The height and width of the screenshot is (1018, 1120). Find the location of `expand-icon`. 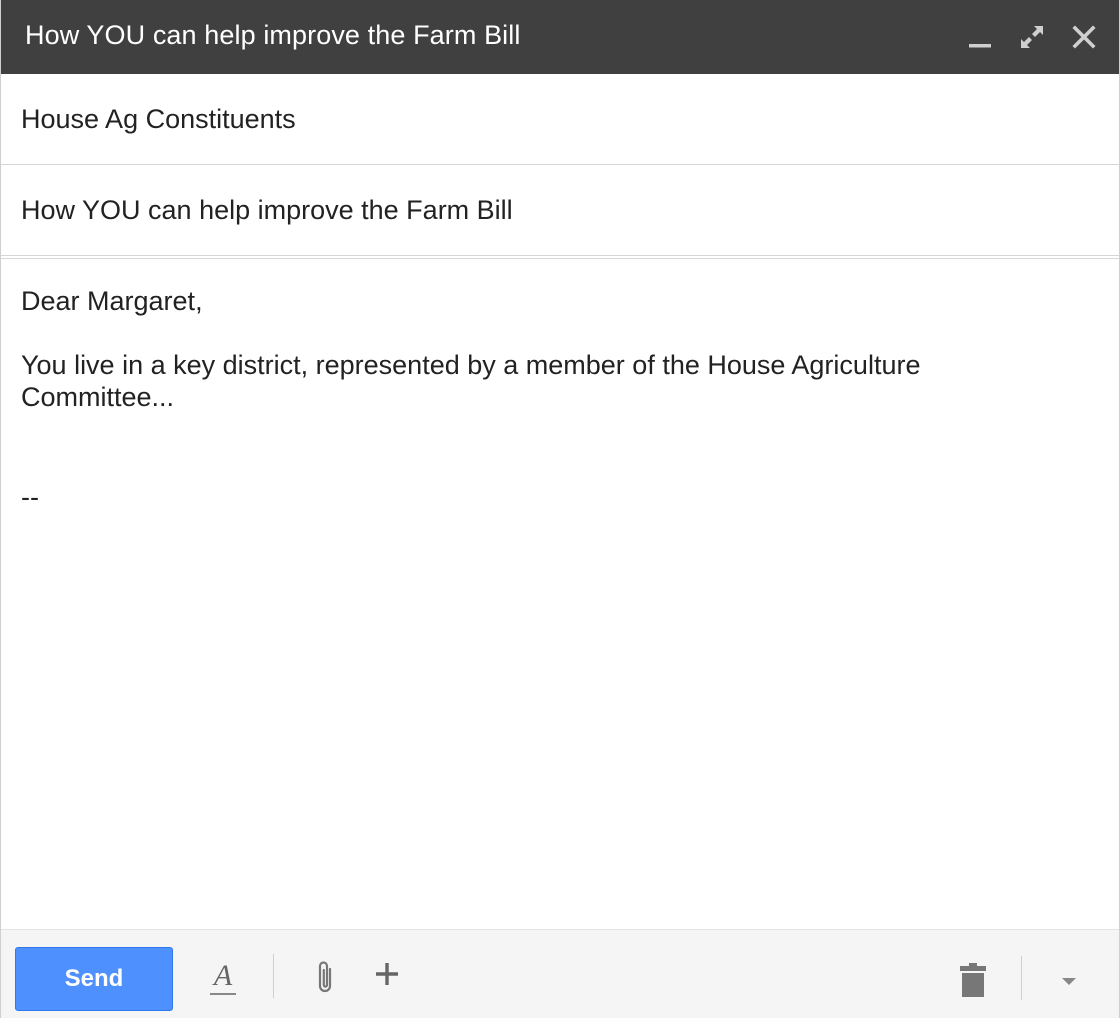

expand-icon is located at coordinates (1032, 37).